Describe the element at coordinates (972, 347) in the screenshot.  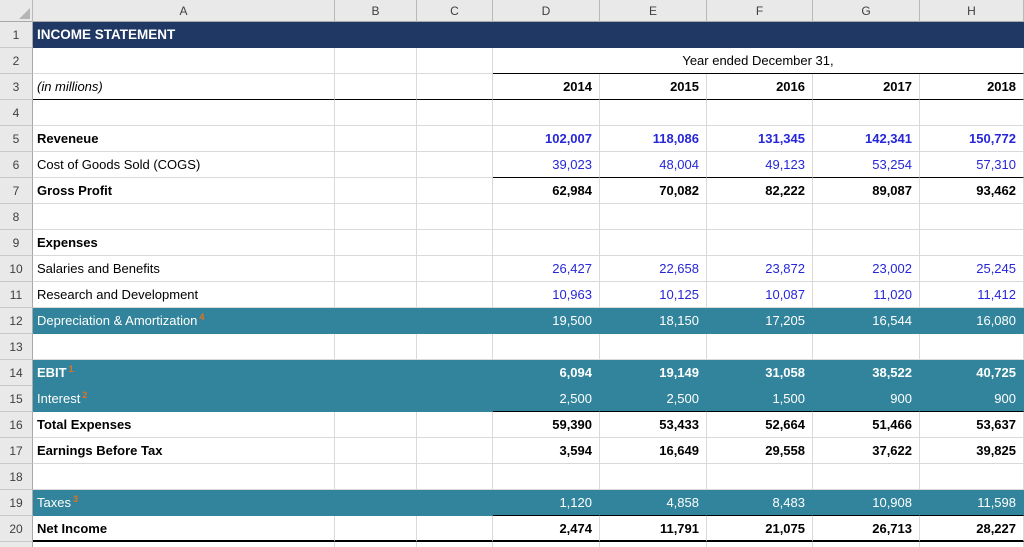
I see `cell-H13` at that location.